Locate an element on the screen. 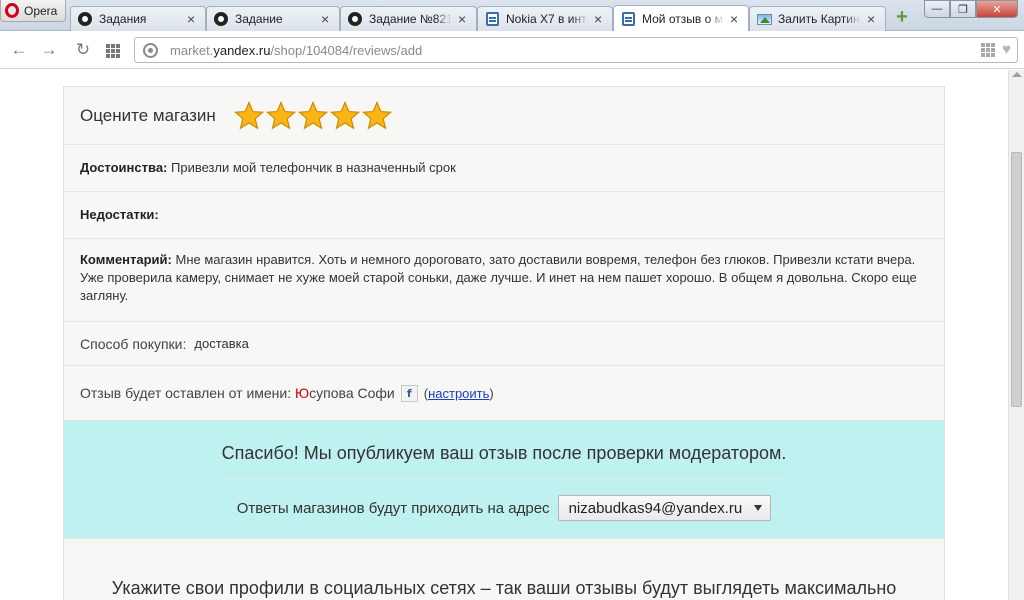 Image resolution: width=1024 pixels, height=600 pixels. window-controls: — ❐ ✕ is located at coordinates (971, 9).